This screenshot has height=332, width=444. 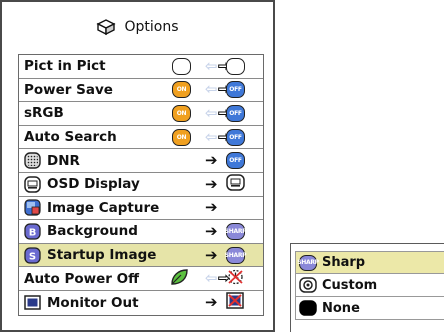 I want to click on menu-item-label: Auto Search, so click(x=70, y=137).